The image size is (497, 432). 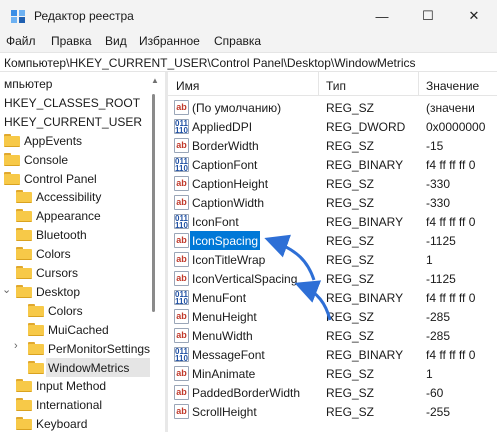 I want to click on value-row: 011 110 IconFont REG_BINARY f4 ff ff ff 0, so click(x=332, y=221).